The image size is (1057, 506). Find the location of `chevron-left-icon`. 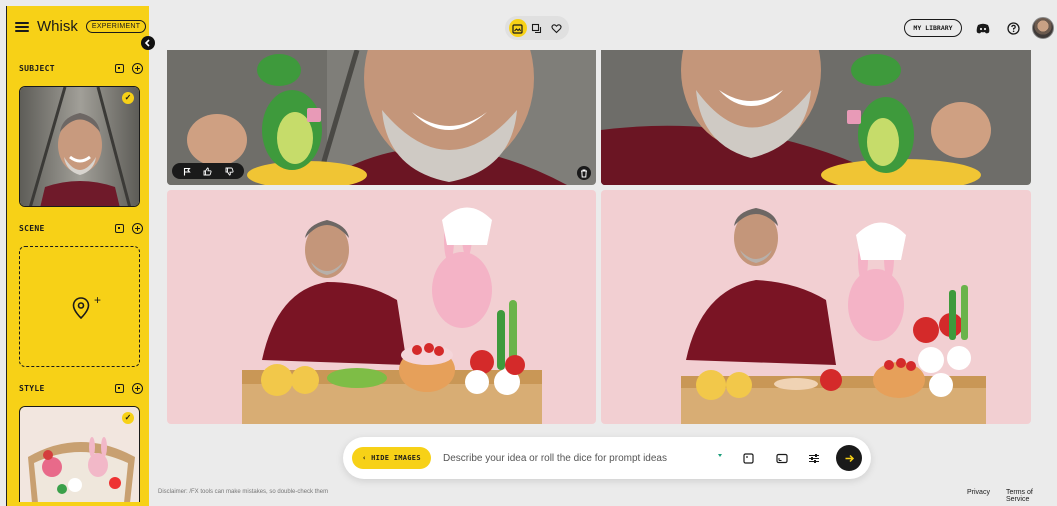

chevron-left-icon is located at coordinates (147, 43).